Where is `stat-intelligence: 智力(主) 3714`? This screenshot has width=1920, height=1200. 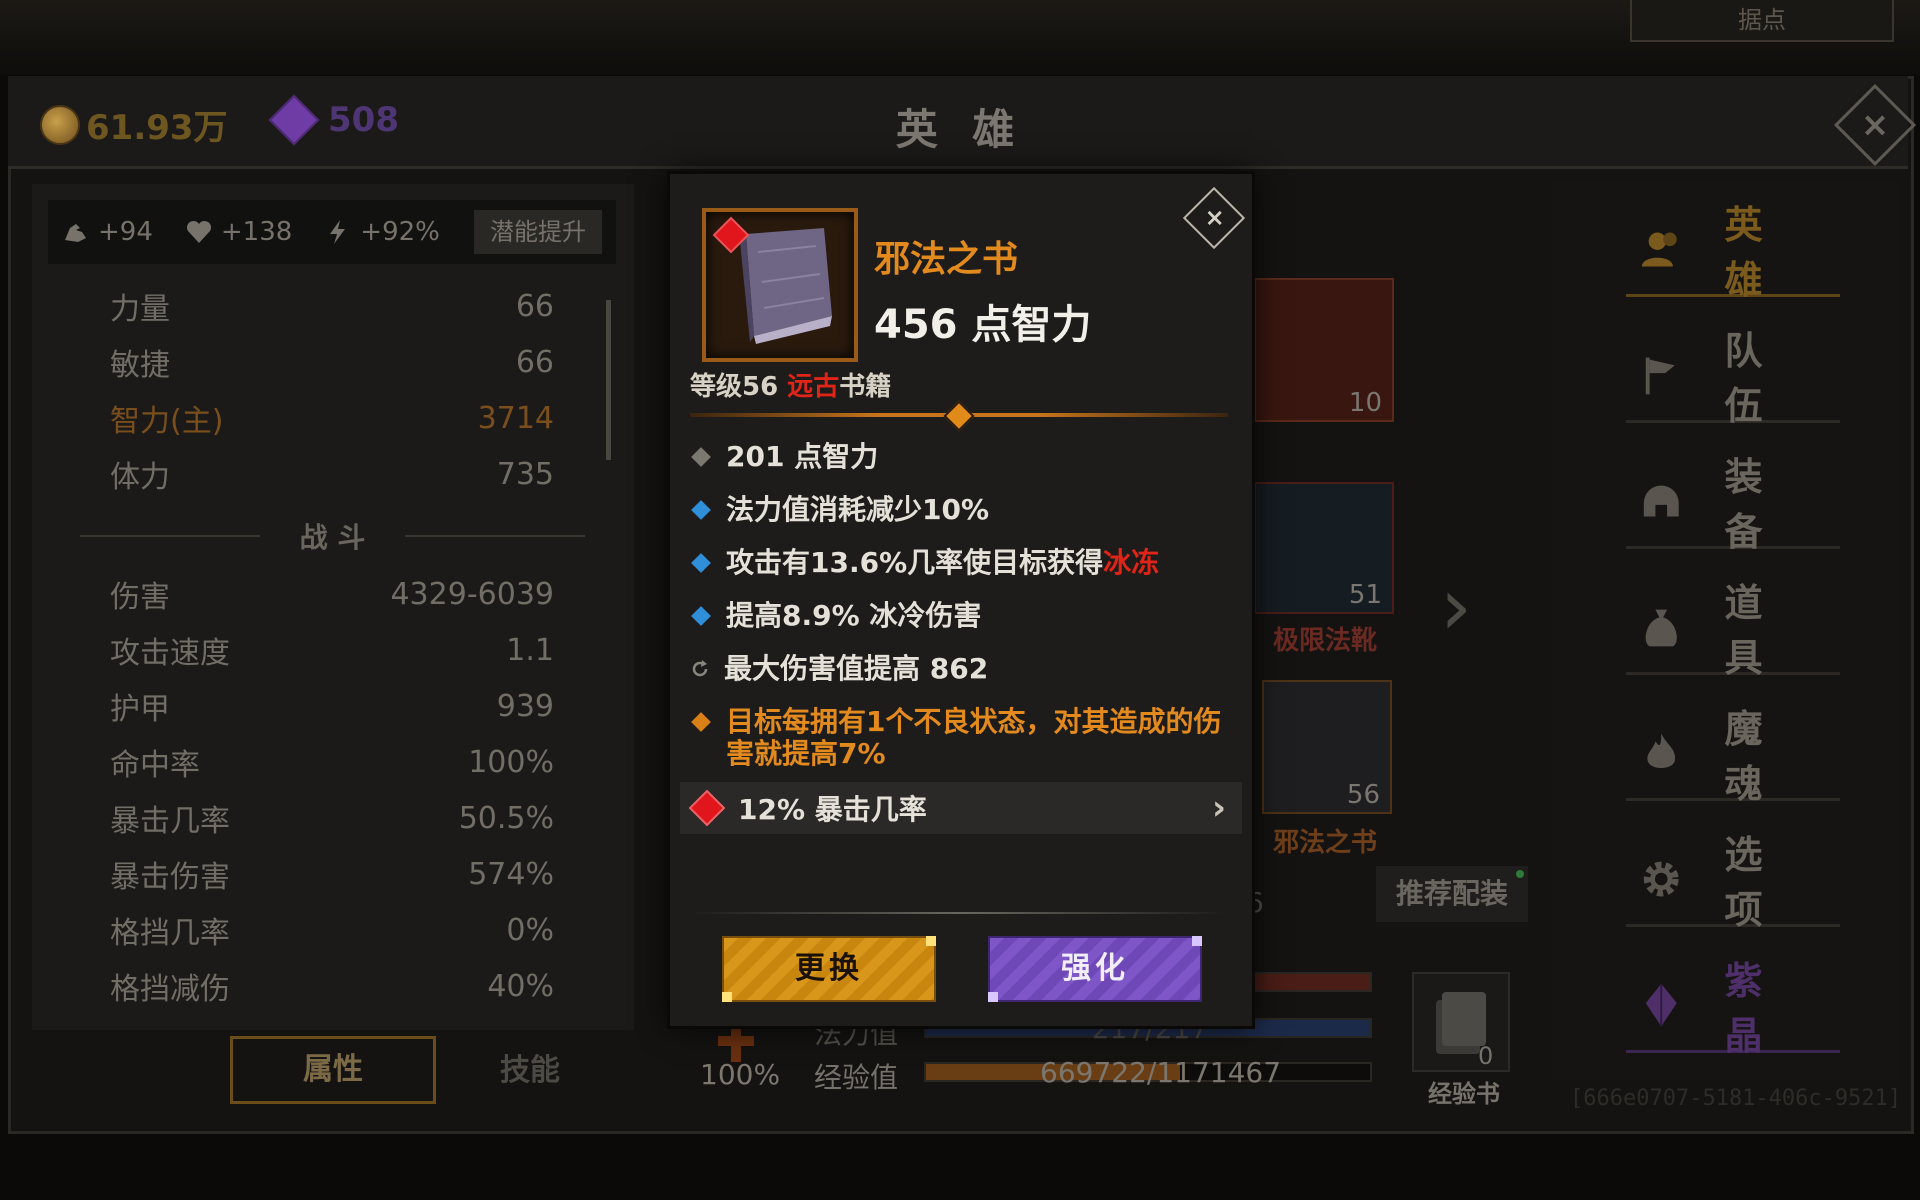 stat-intelligence: 智力(主) 3714 is located at coordinates (332, 418).